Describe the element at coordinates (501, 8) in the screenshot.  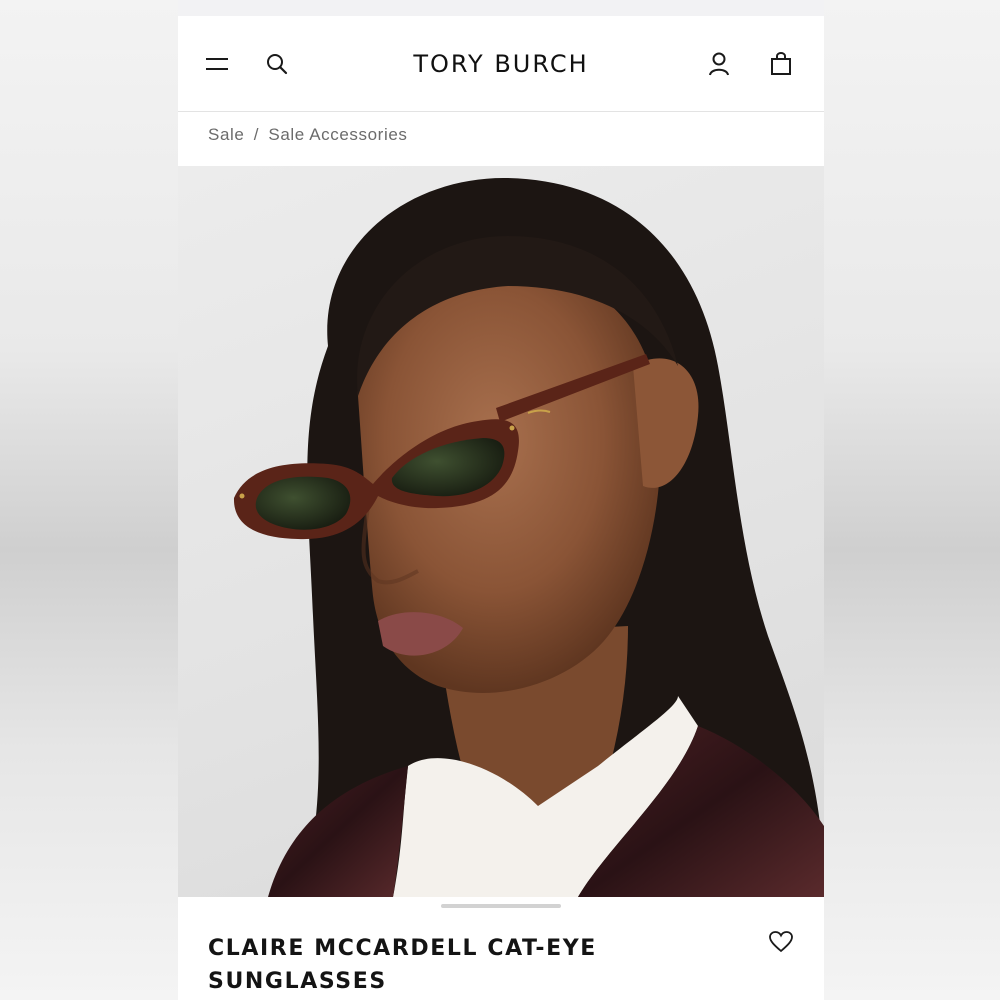
I see `status-bar` at that location.